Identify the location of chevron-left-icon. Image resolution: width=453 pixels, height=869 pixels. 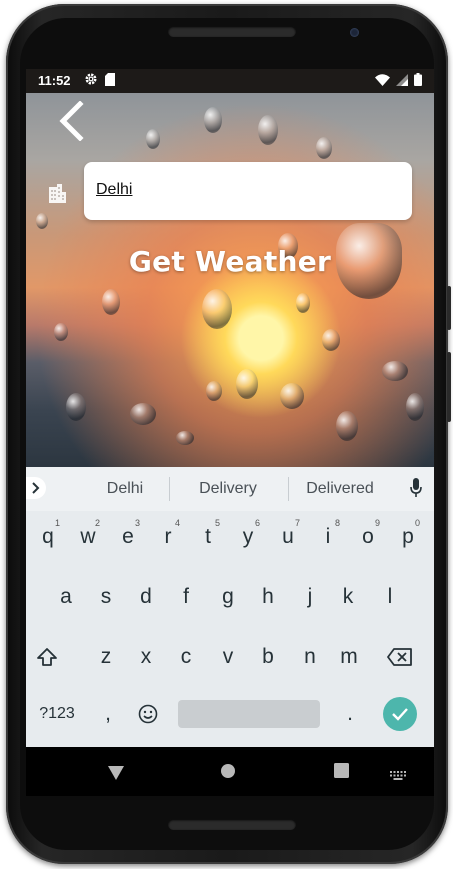
(71, 121).